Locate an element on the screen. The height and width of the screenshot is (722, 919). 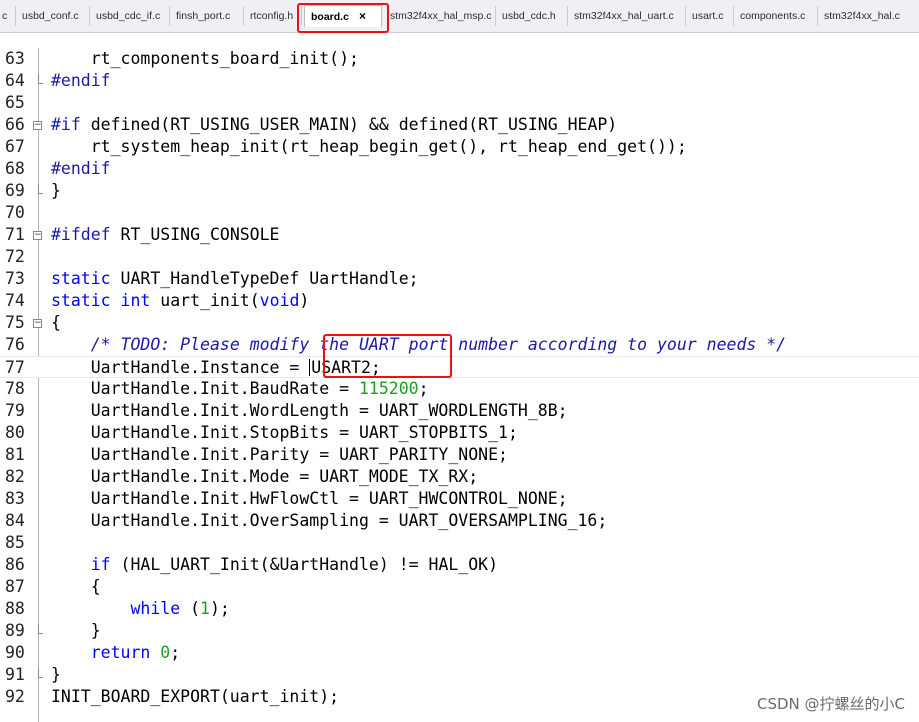
tab-rtconfig: rtconfig.h is located at coordinates (273, 16).